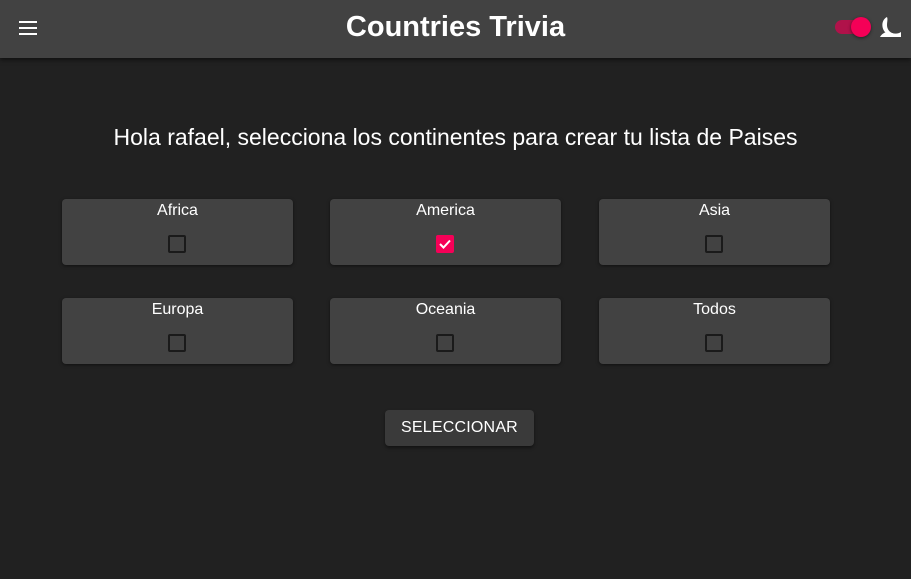  What do you see at coordinates (177, 343) in the screenshot?
I see `europa-checkbox` at bounding box center [177, 343].